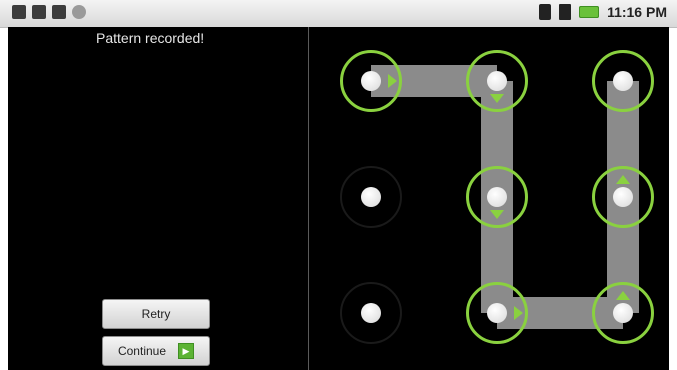 This screenshot has width=677, height=370. What do you see at coordinates (49, 12) in the screenshot?
I see `status-bar-left-icons` at bounding box center [49, 12].